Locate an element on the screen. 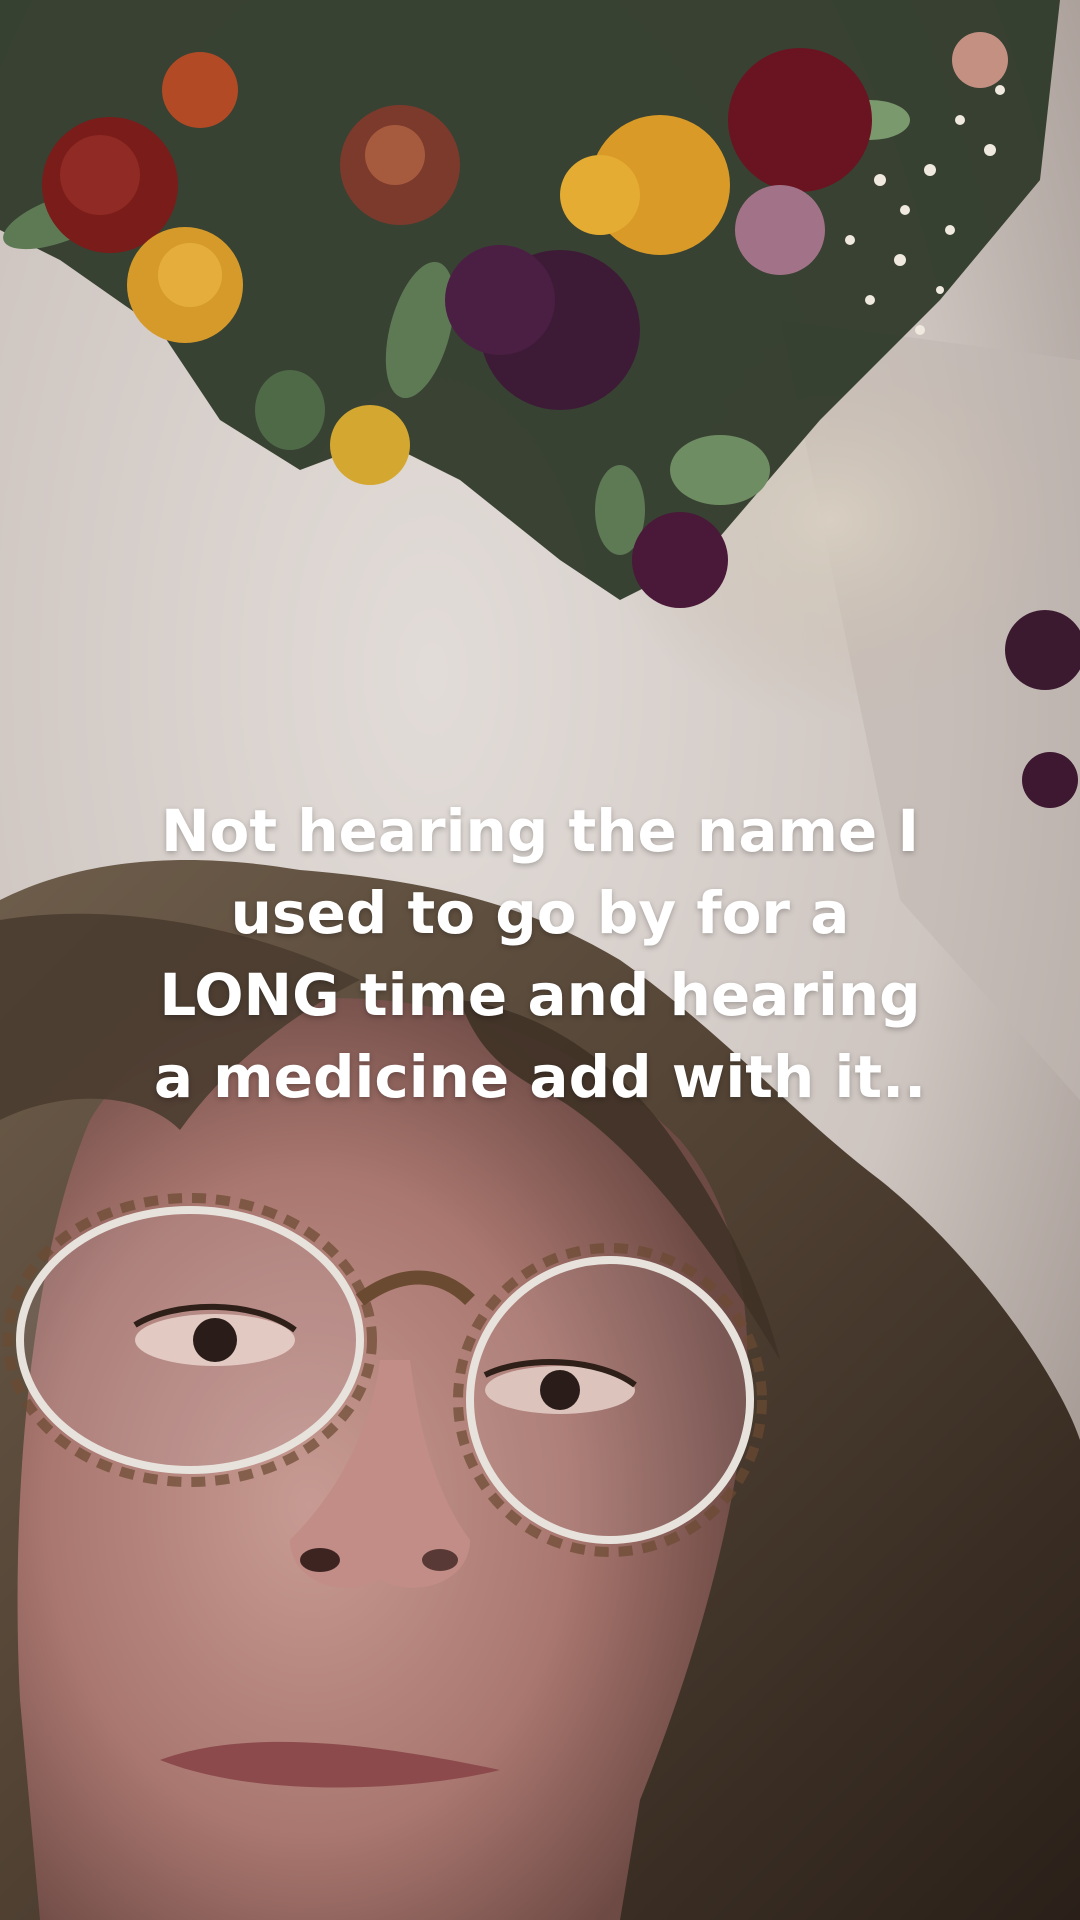 The height and width of the screenshot is (1920, 1080). caption-line: used to go by for a is located at coordinates (540, 913).